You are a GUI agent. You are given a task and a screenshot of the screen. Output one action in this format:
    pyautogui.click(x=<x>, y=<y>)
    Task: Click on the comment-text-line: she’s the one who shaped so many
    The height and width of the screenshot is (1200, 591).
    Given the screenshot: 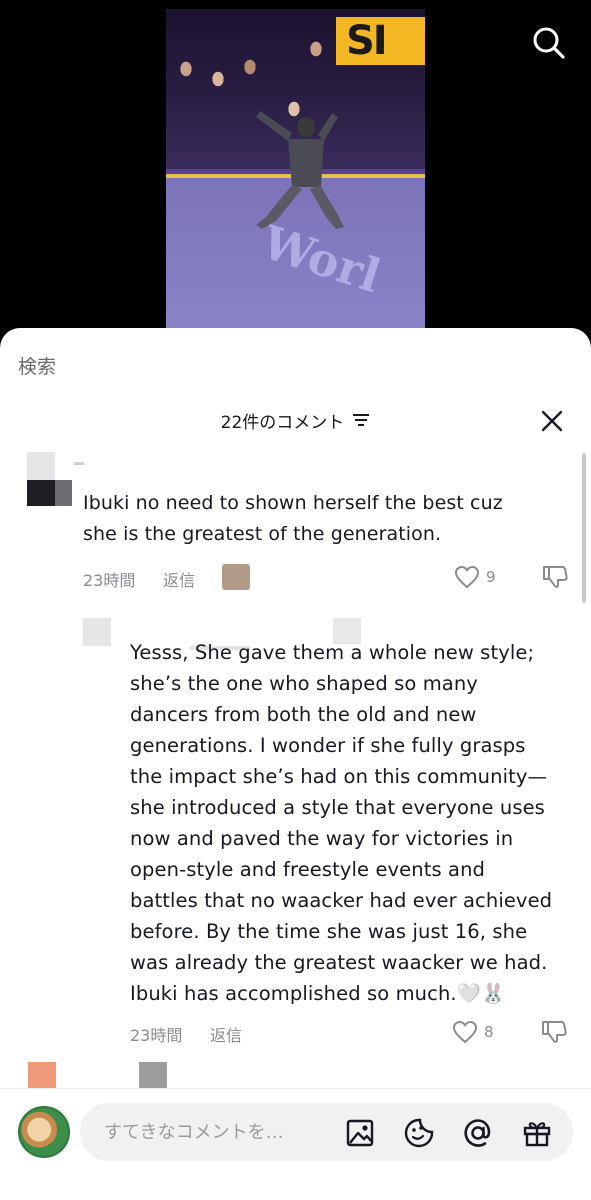 What is the action you would take?
    pyautogui.click(x=304, y=683)
    